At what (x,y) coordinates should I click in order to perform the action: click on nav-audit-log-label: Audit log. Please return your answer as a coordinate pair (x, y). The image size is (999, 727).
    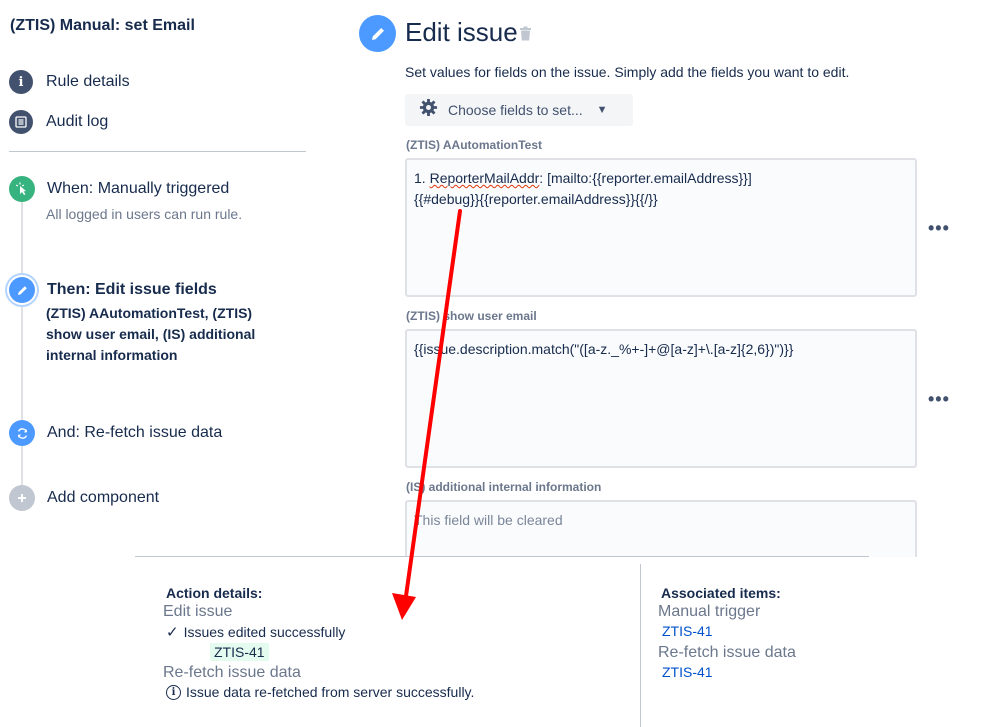
    Looking at the image, I should click on (77, 121).